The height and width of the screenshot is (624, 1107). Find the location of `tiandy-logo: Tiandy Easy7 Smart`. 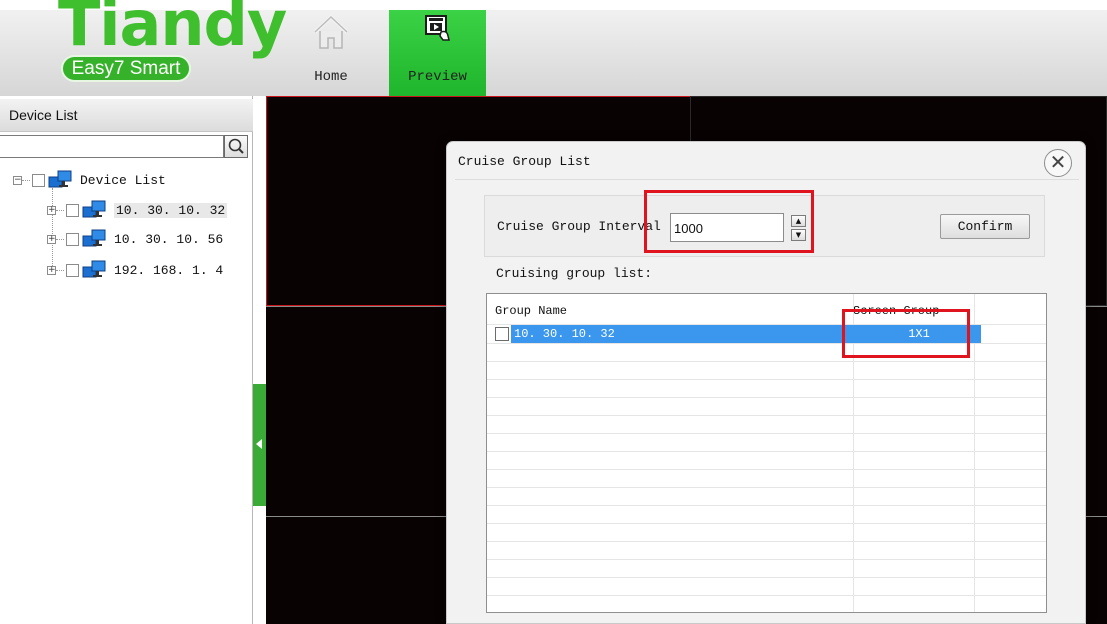

tiandy-logo: Tiandy Easy7 Smart is located at coordinates (172, 42).